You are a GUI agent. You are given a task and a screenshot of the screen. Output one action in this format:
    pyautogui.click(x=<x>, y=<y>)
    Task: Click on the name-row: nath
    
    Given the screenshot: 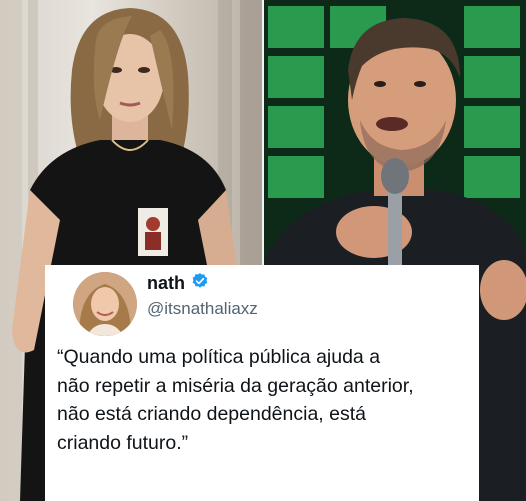 What is the action you would take?
    pyautogui.click(x=178, y=283)
    